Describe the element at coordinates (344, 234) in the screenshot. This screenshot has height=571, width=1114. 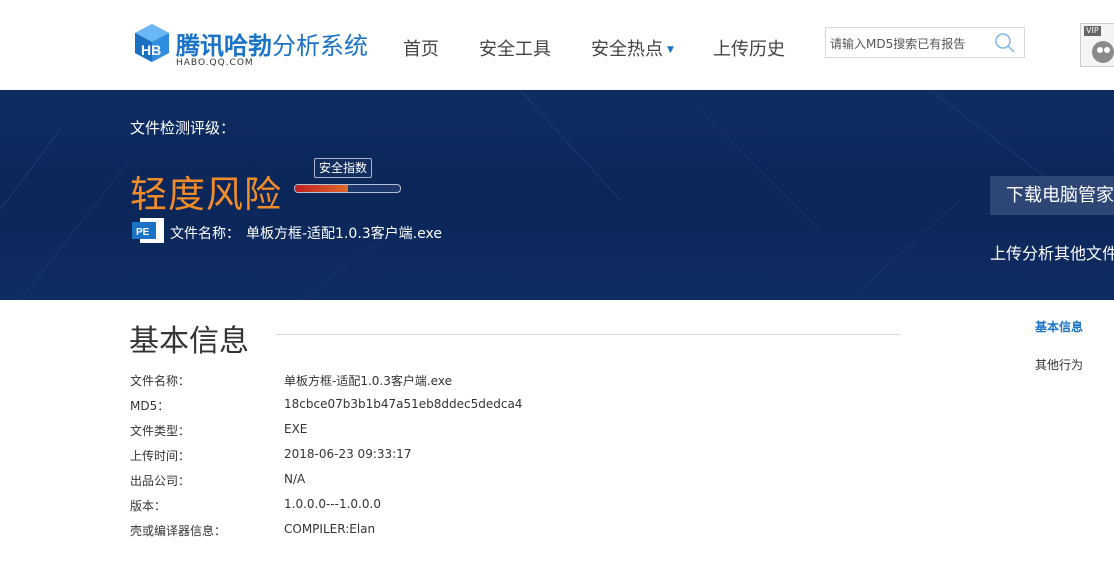
I see `file-name-value: 单板方框-适配1.0.3客户端.exe` at that location.